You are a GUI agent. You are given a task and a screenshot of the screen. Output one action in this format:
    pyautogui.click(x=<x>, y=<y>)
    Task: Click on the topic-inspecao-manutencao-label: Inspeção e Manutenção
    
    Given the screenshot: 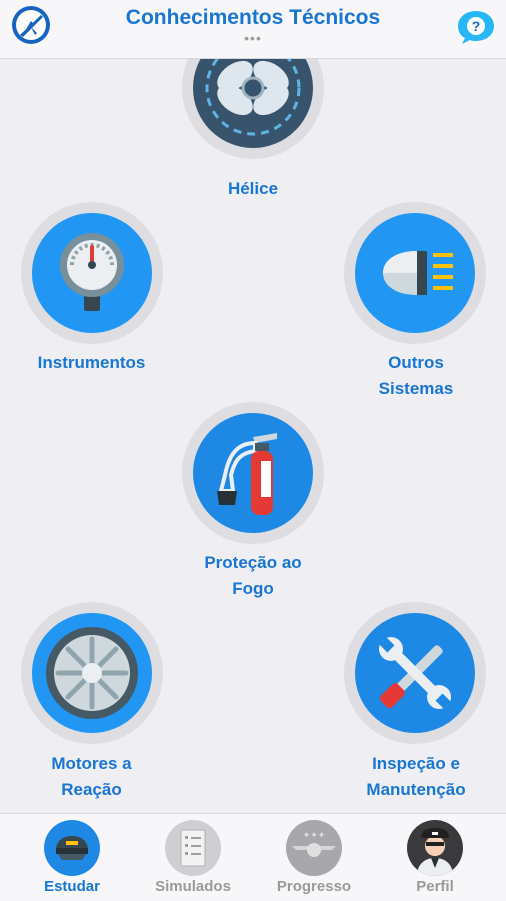 What is the action you would take?
    pyautogui.click(x=411, y=777)
    